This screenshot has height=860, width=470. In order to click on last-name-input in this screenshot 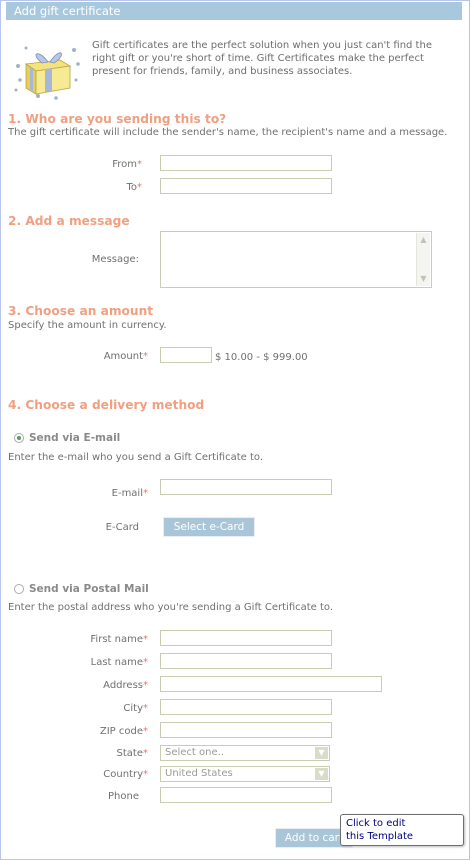, I will do `click(246, 661)`.